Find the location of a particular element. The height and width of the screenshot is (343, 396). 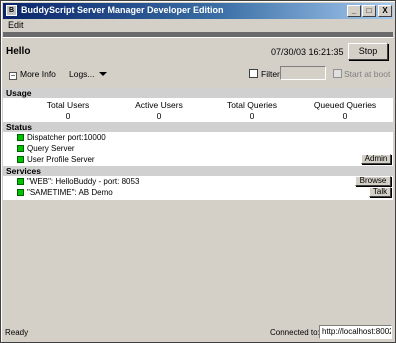

status-item-label: Query Server is located at coordinates (51, 148).